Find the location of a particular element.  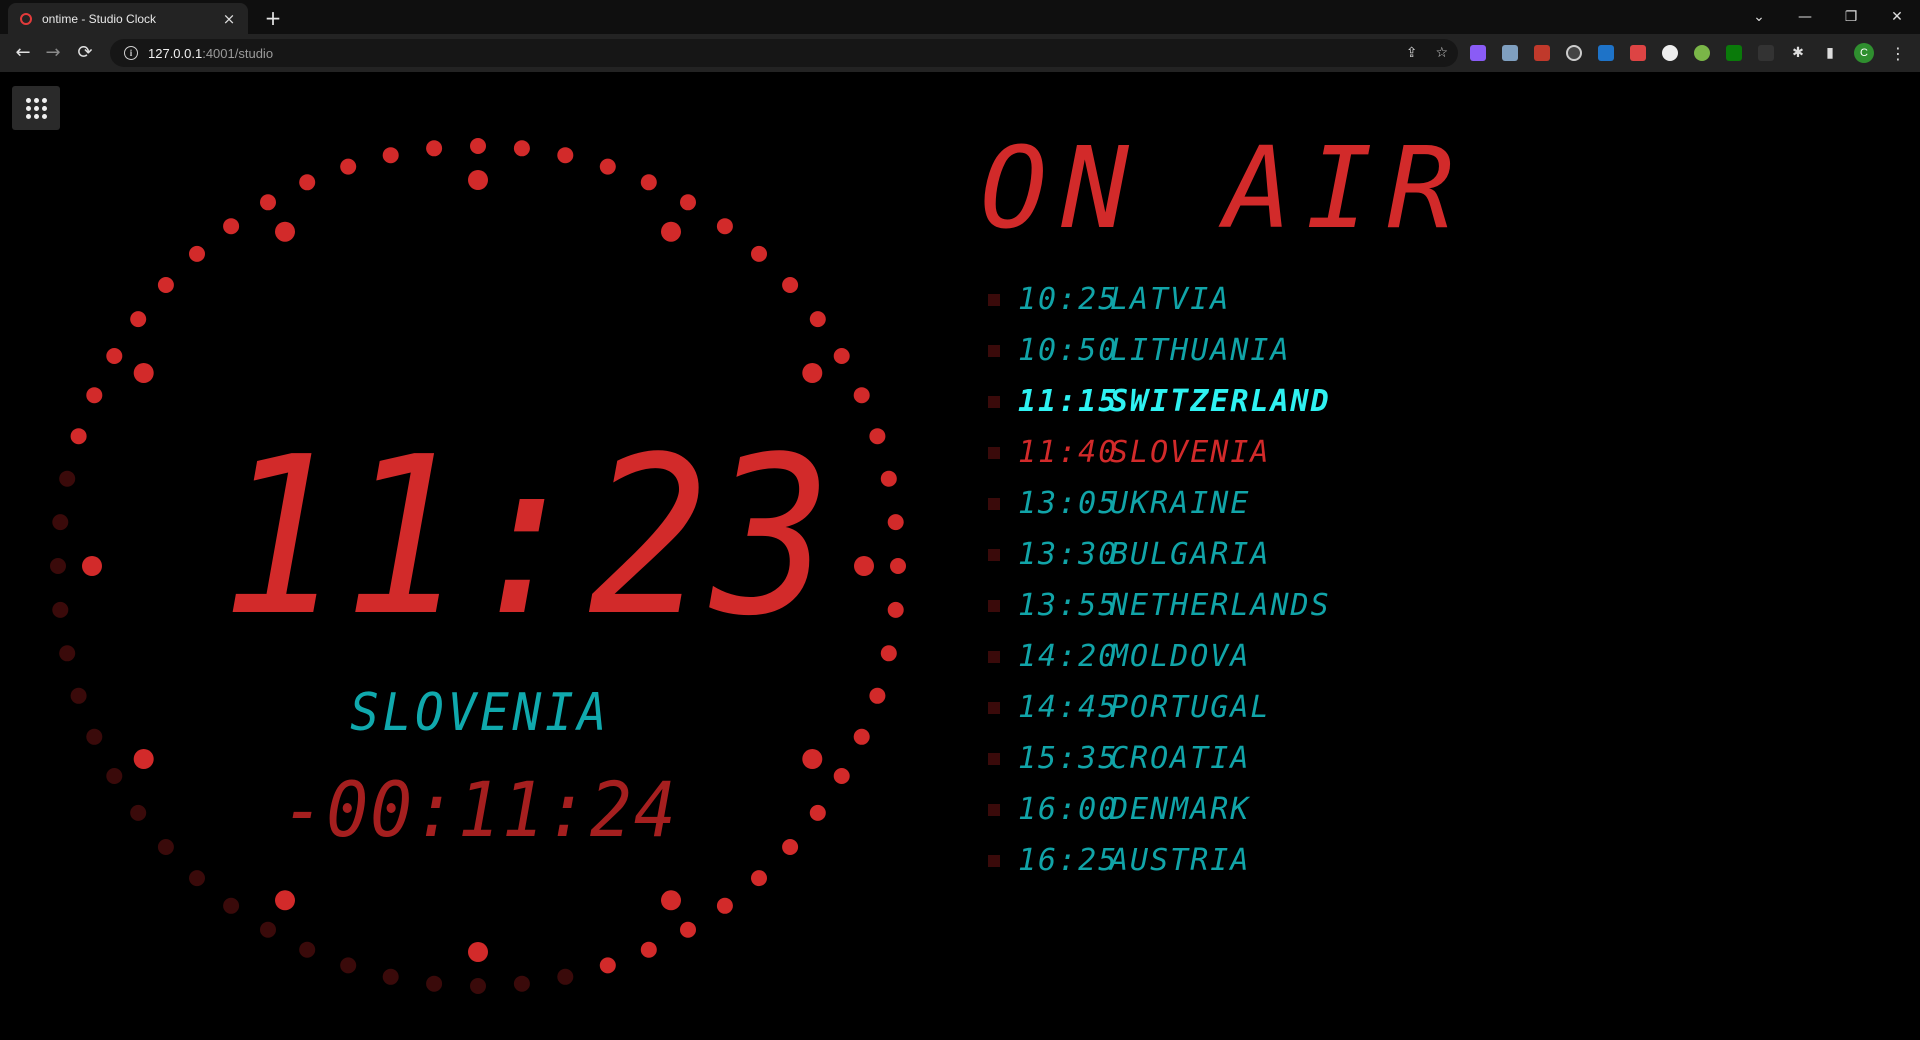

event-time: 14:20 is located at coordinates (1068, 656).